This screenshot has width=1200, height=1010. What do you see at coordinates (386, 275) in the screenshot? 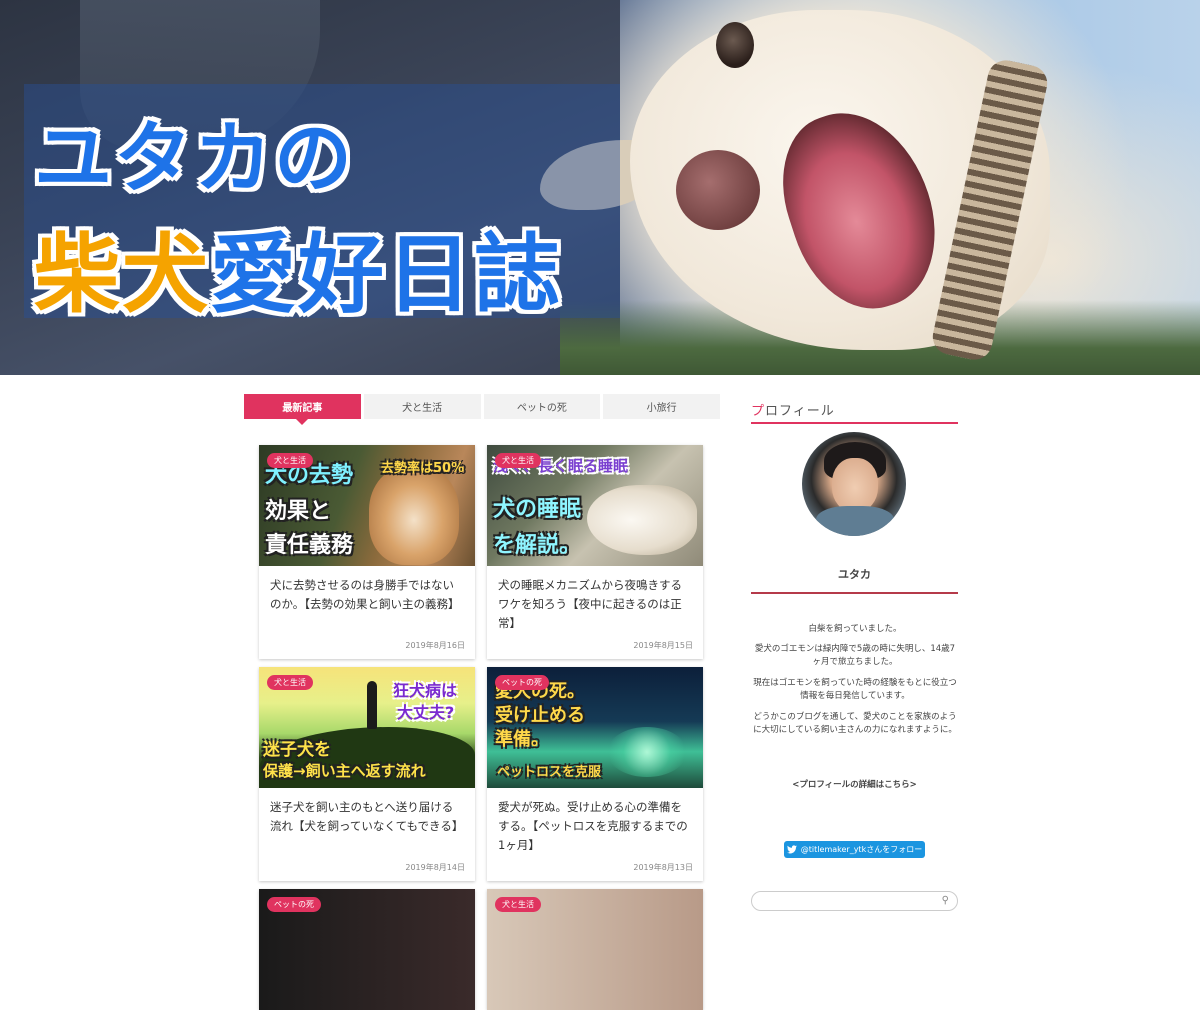
I see `site-title-blue: 愛好日誌` at bounding box center [386, 275].